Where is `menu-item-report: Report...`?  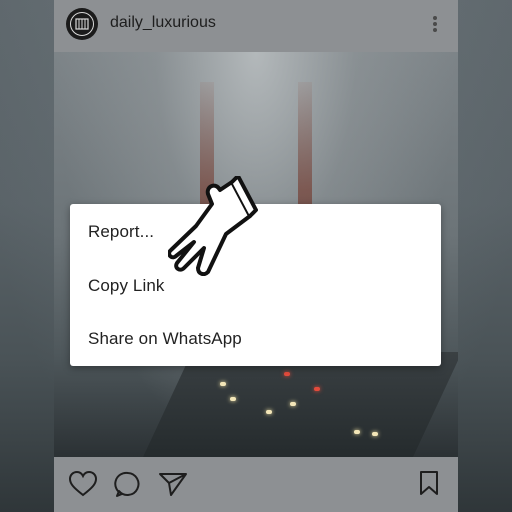
menu-item-report: Report... is located at coordinates (121, 232).